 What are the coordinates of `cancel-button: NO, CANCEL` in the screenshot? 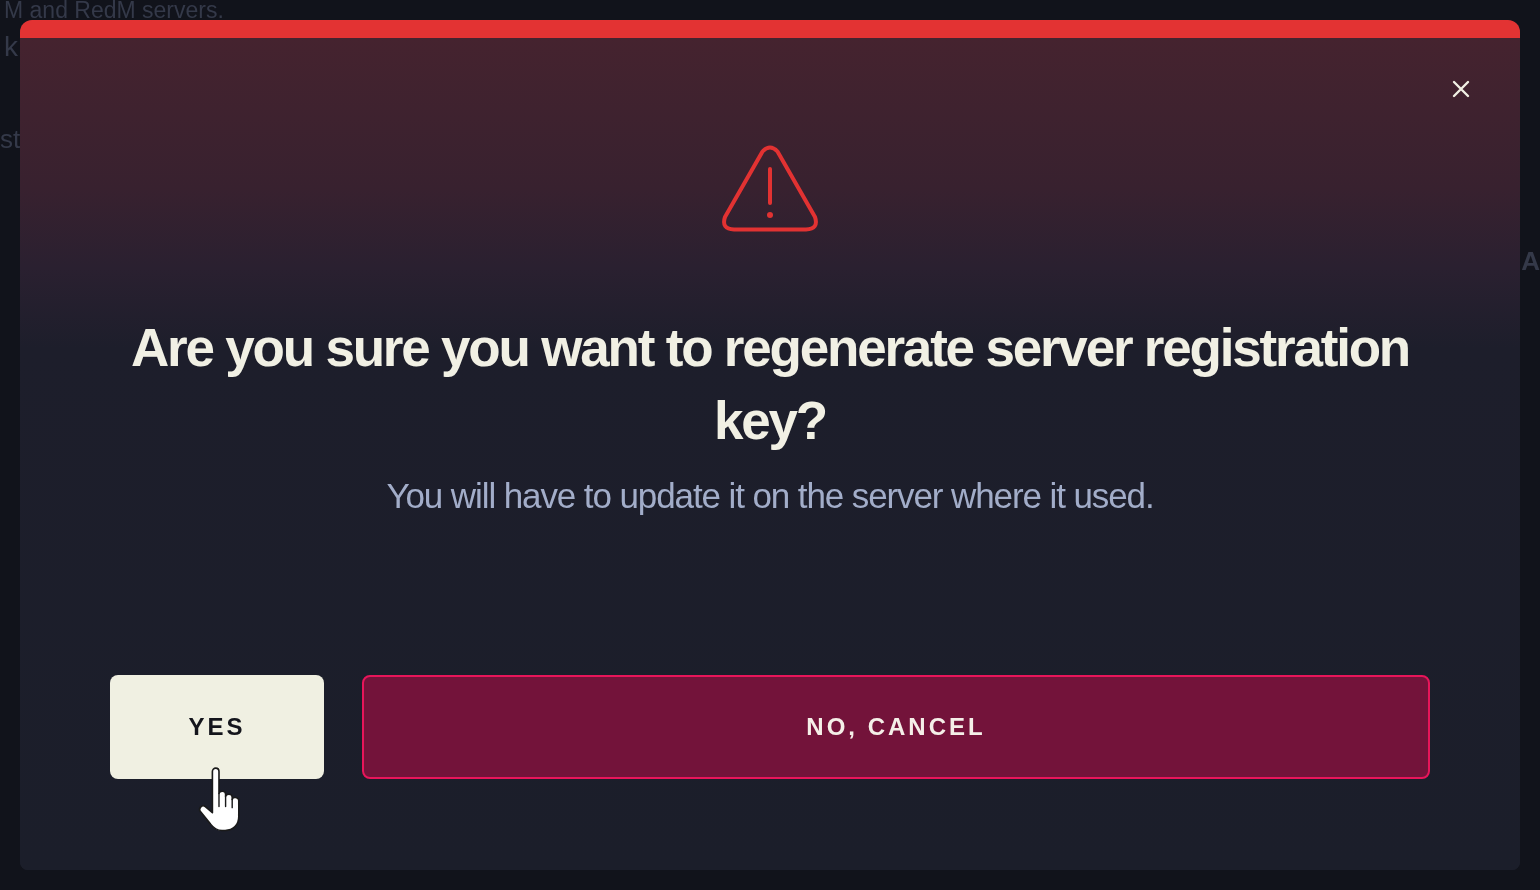 It's located at (896, 727).